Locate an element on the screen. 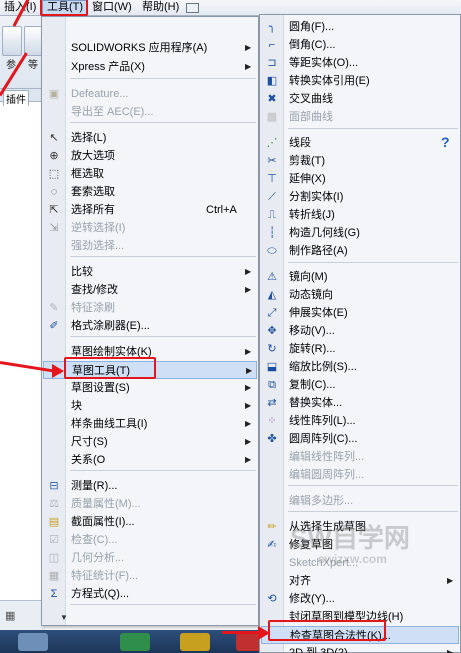 The width and height of the screenshot is (461, 653). tools-menu-item-20: 样条曲线工具(I) ▶ is located at coordinates (150, 424).